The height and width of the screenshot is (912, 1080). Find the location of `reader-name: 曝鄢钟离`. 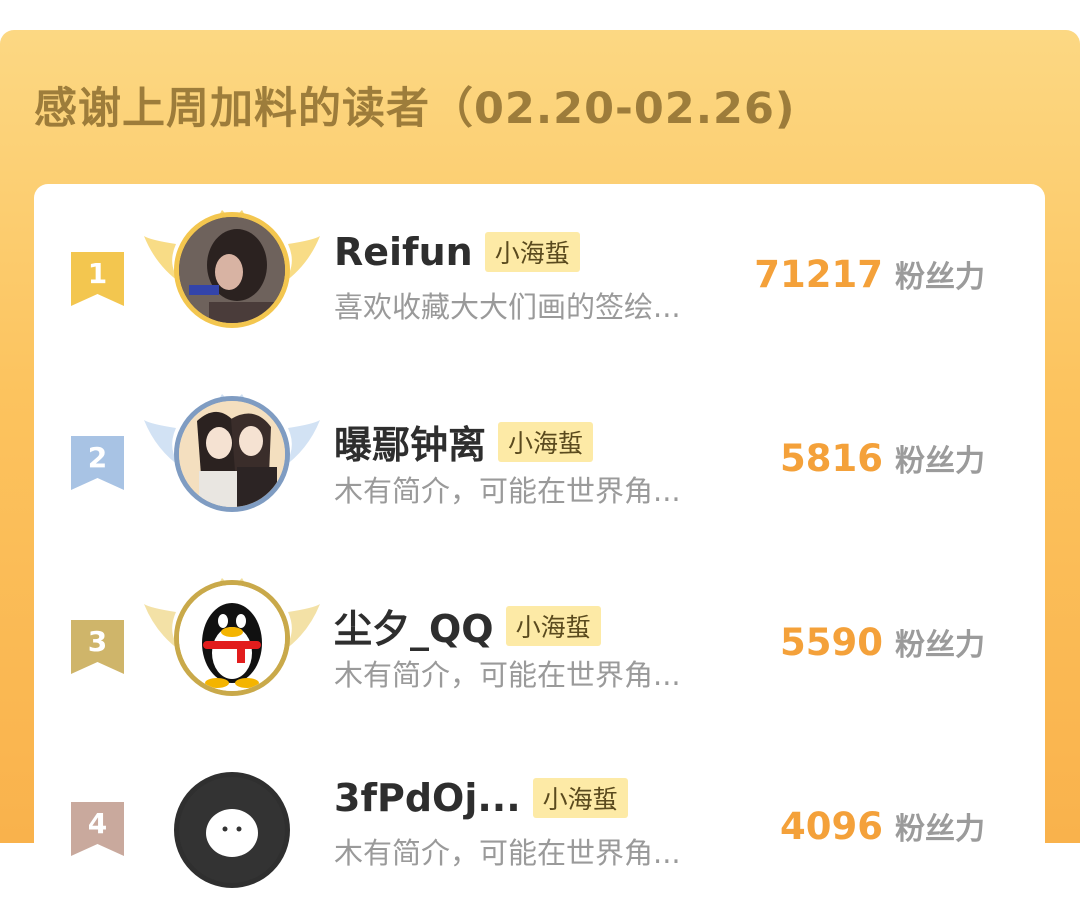

reader-name: 曝鄢钟离 is located at coordinates (410, 441).